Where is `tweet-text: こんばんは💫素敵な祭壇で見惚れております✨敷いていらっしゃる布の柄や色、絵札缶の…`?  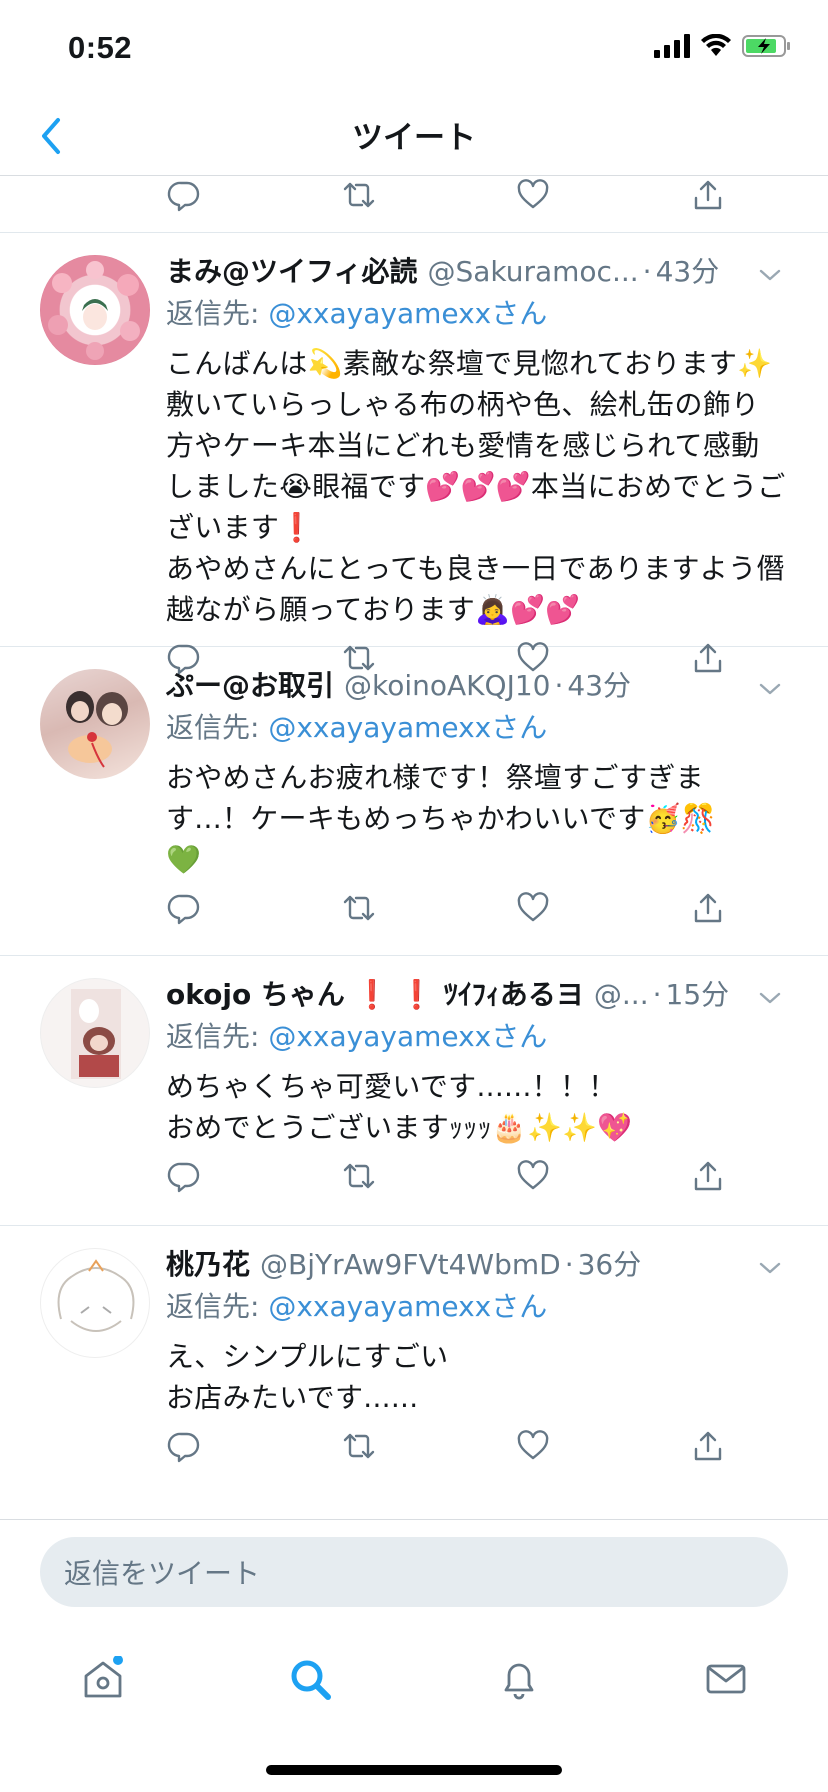 tweet-text: こんばんは💫素敵な祭壇で見惚れております✨敷いていらっしゃる布の柄や色、絵札缶の… is located at coordinates (476, 486).